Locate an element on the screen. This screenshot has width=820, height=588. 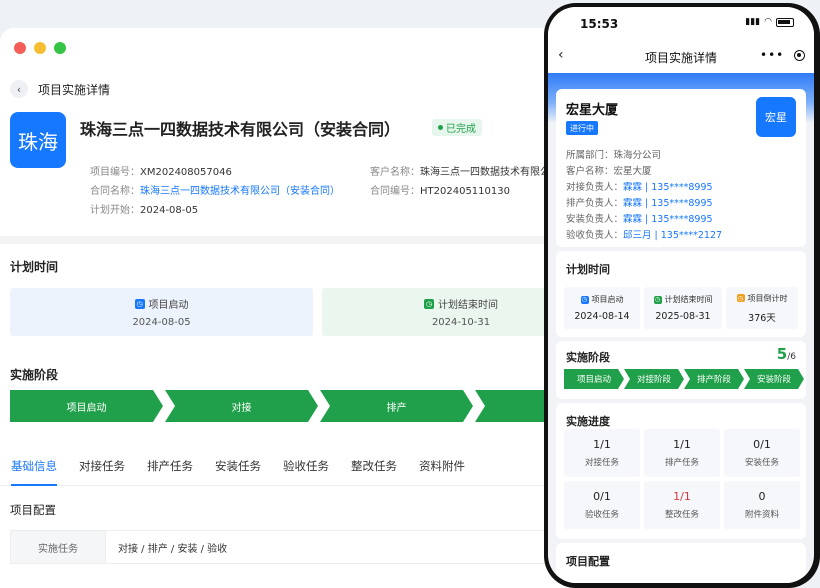
stage-step: 对接阶段 is located at coordinates (654, 379).